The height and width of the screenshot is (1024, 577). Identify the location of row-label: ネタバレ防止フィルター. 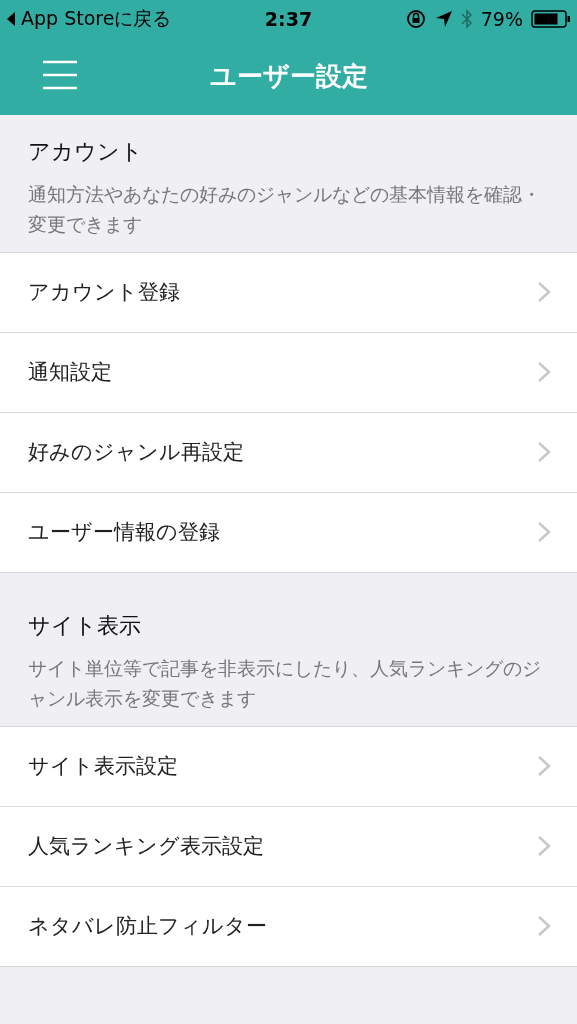
(147, 927).